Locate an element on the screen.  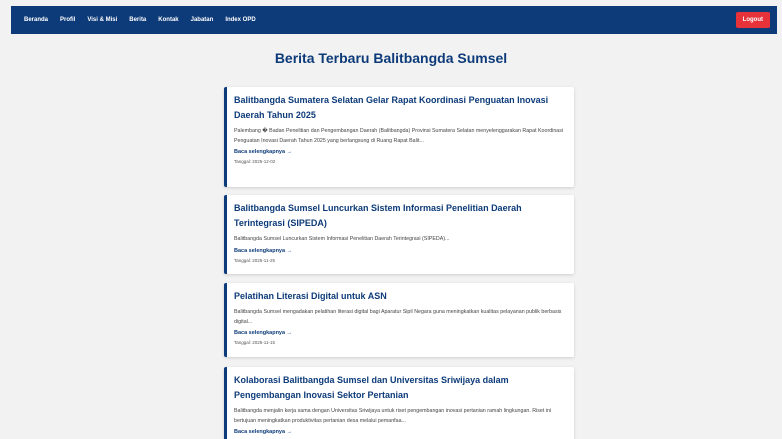
nav-index-opd: Index OPD is located at coordinates (240, 20).